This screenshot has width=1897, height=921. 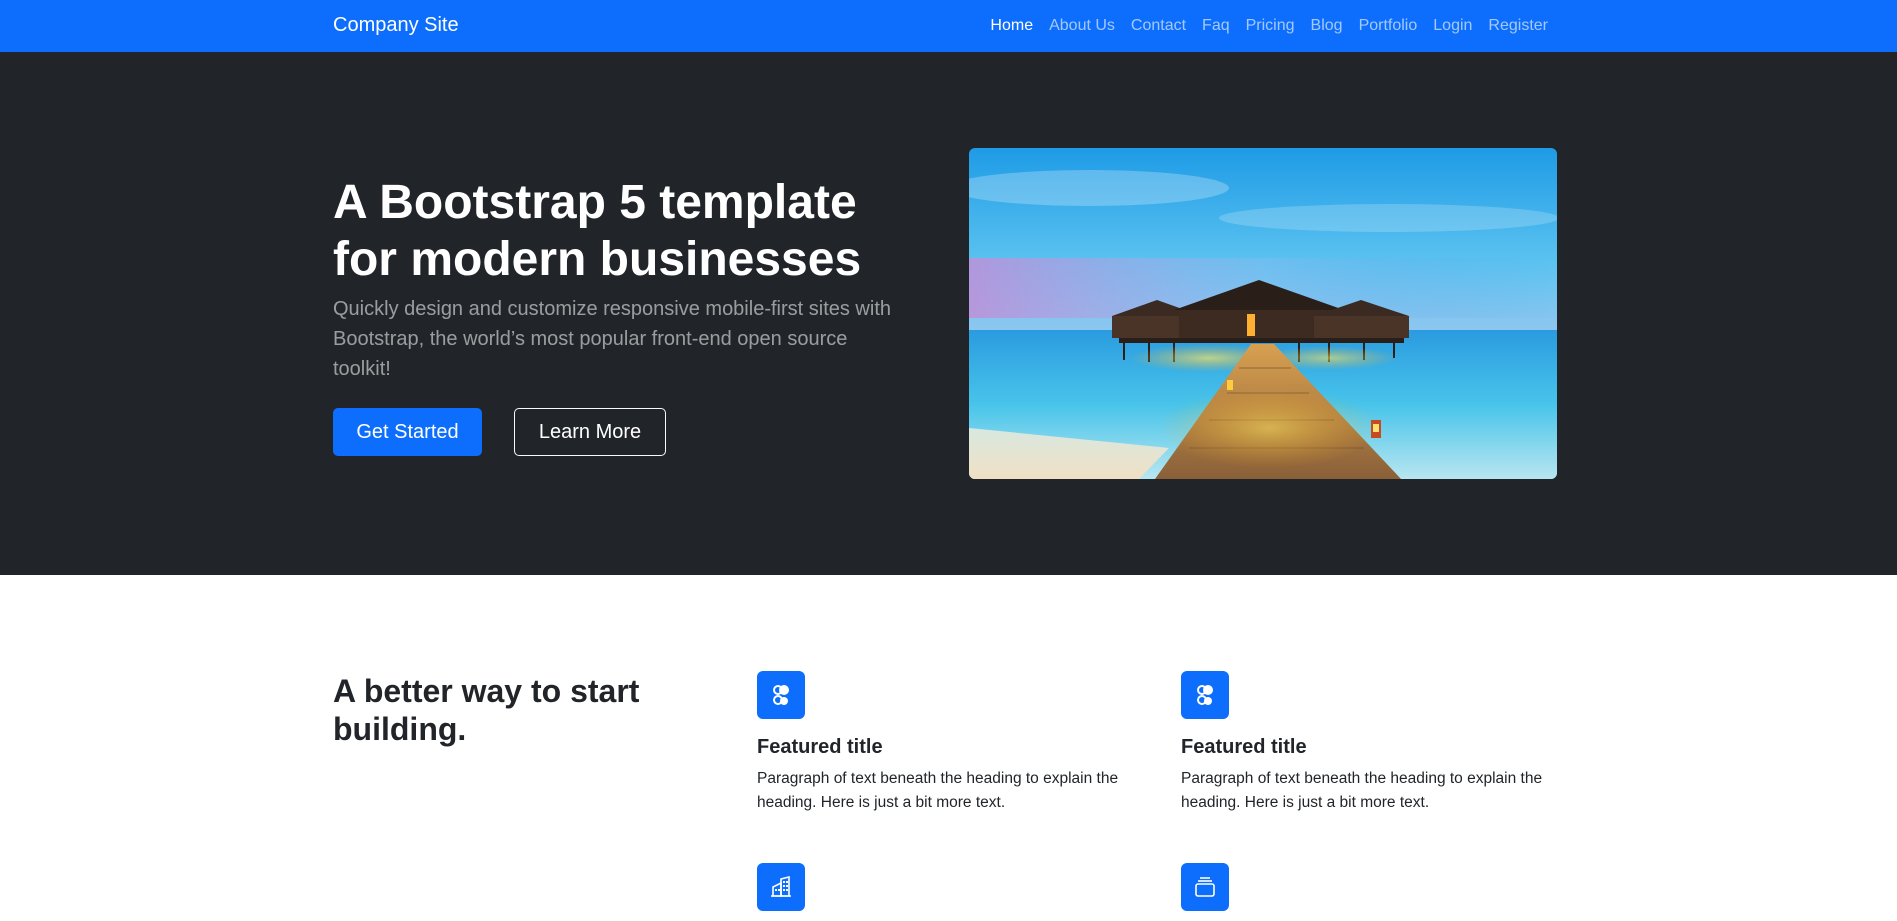 What do you see at coordinates (1244, 747) in the screenshot?
I see `feature-title-2: Featured title` at bounding box center [1244, 747].